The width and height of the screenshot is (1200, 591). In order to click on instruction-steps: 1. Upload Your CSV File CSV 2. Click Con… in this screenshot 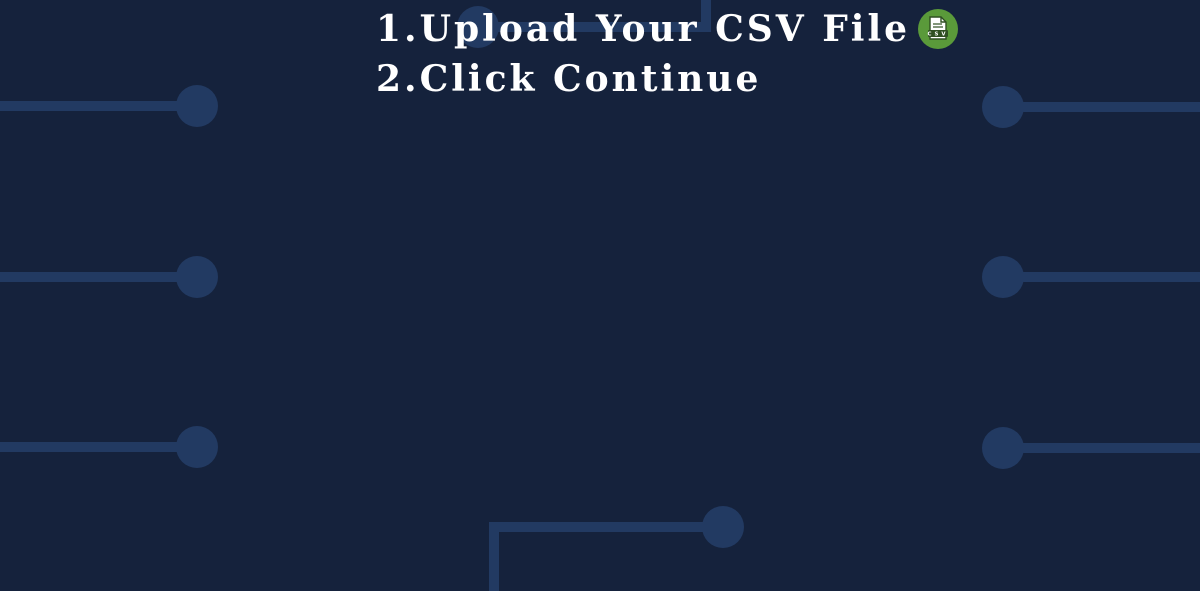, I will do `click(686, 54)`.